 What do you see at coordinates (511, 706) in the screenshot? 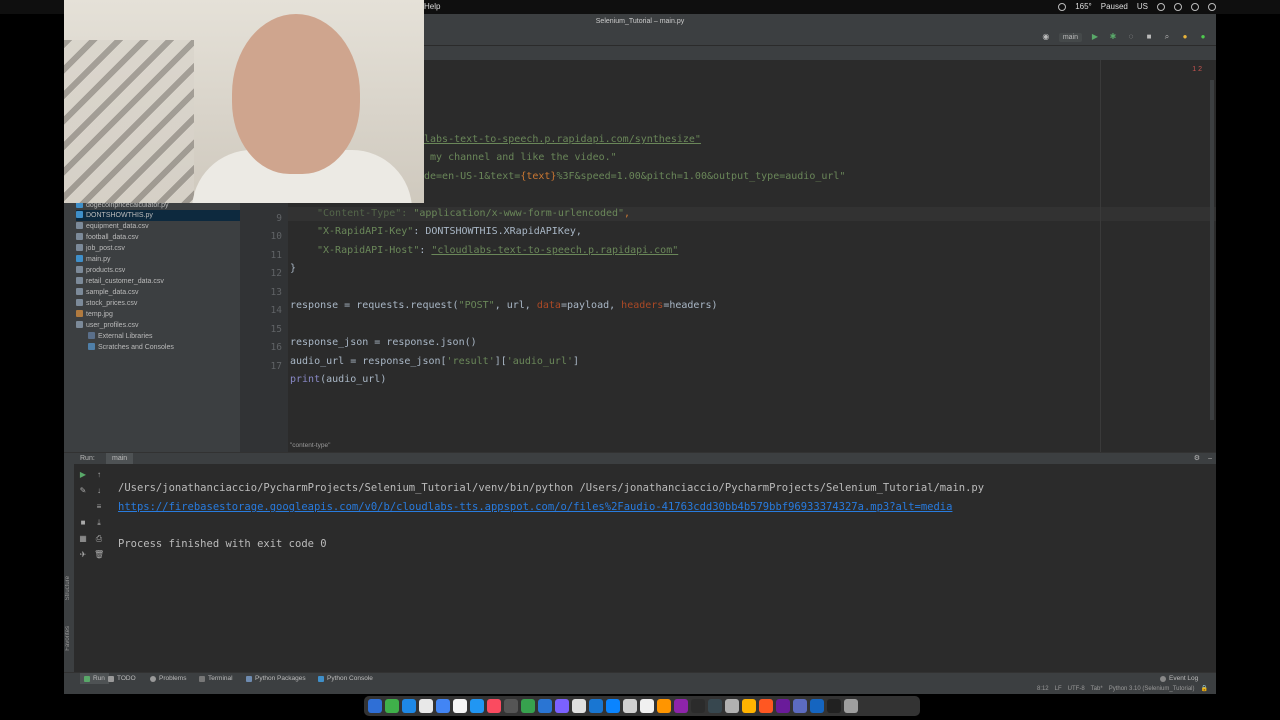
I see `calendar-icon` at bounding box center [511, 706].